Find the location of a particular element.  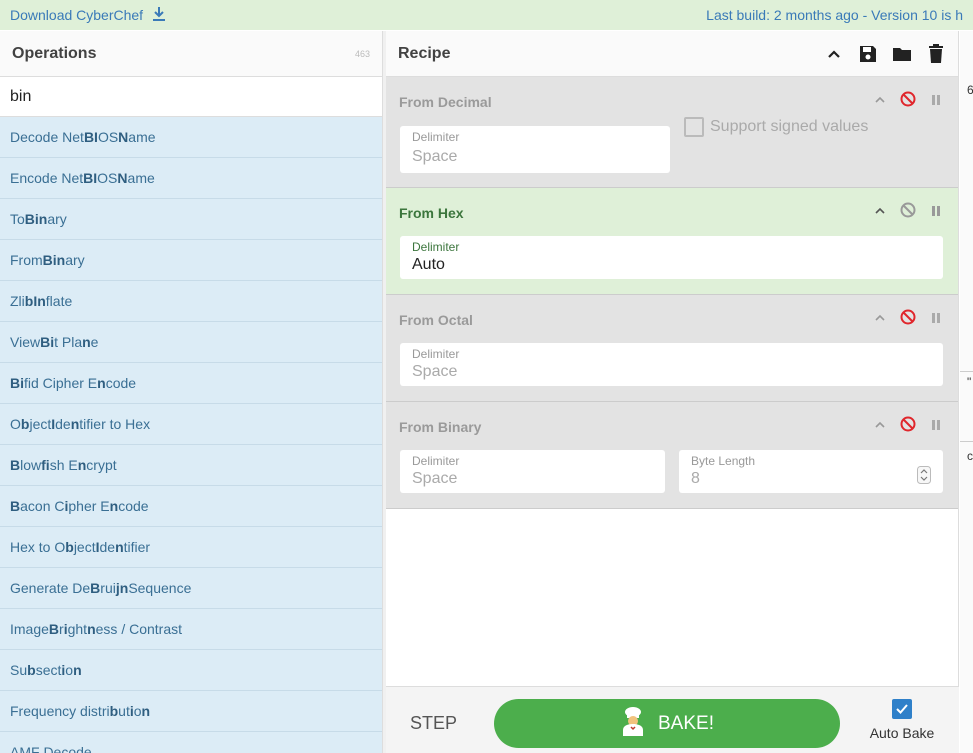

match-highlight: BI is located at coordinates (90, 137).